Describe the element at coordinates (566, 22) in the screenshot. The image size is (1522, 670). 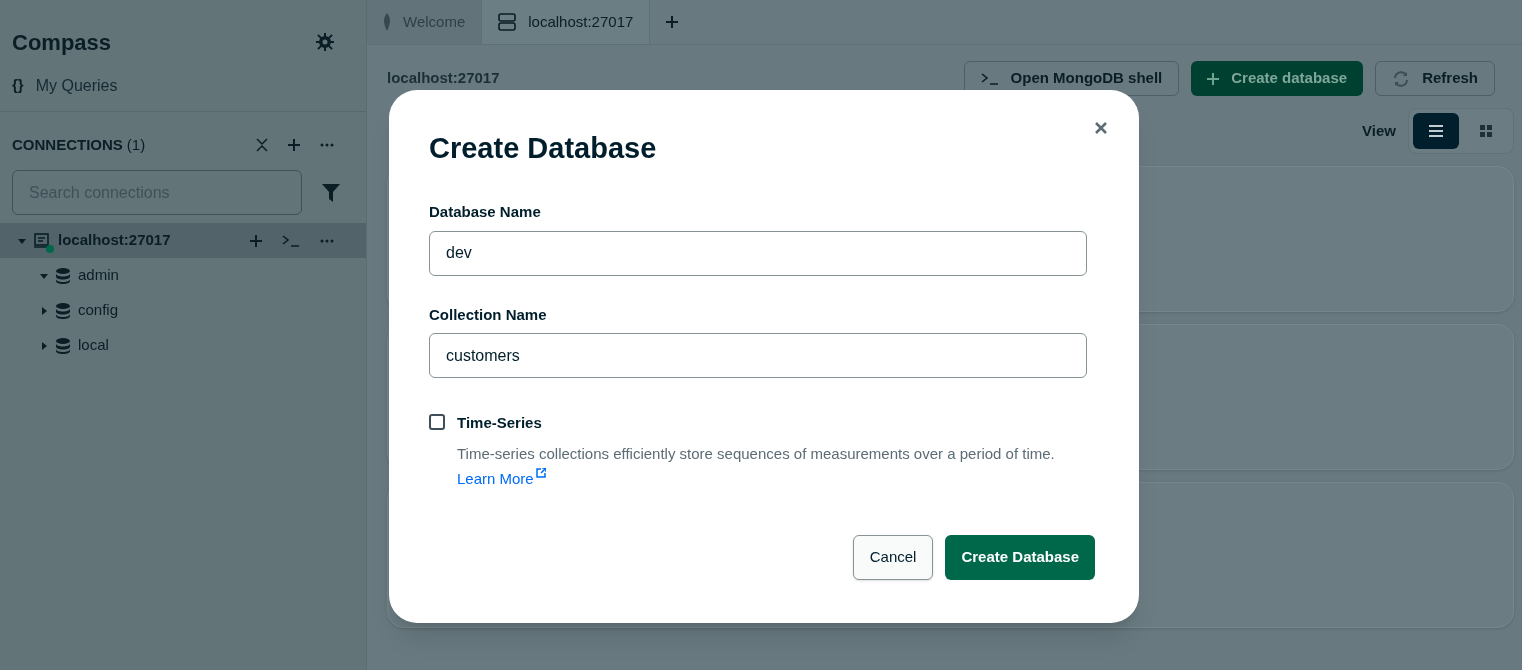
I see `tab: localhost:27017` at that location.